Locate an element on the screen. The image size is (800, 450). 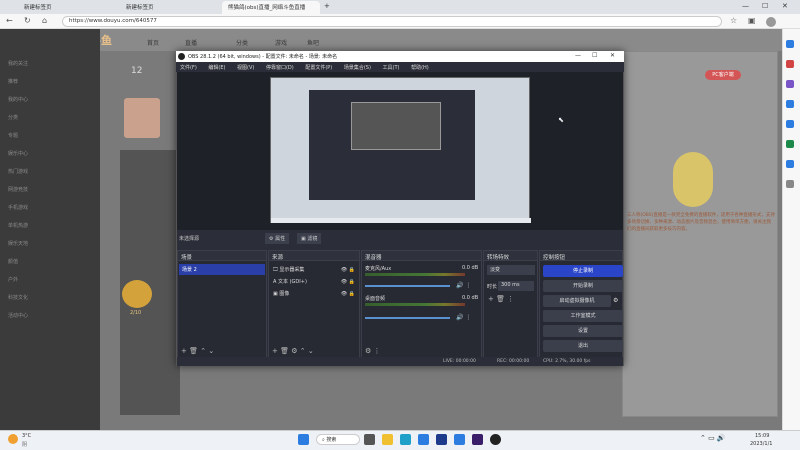
store-icon is located at coordinates (423, 439).